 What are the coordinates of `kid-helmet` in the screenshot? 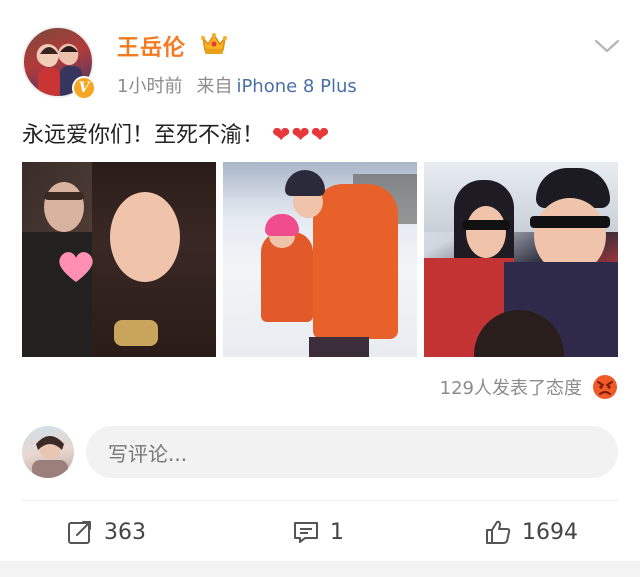 It's located at (282, 225).